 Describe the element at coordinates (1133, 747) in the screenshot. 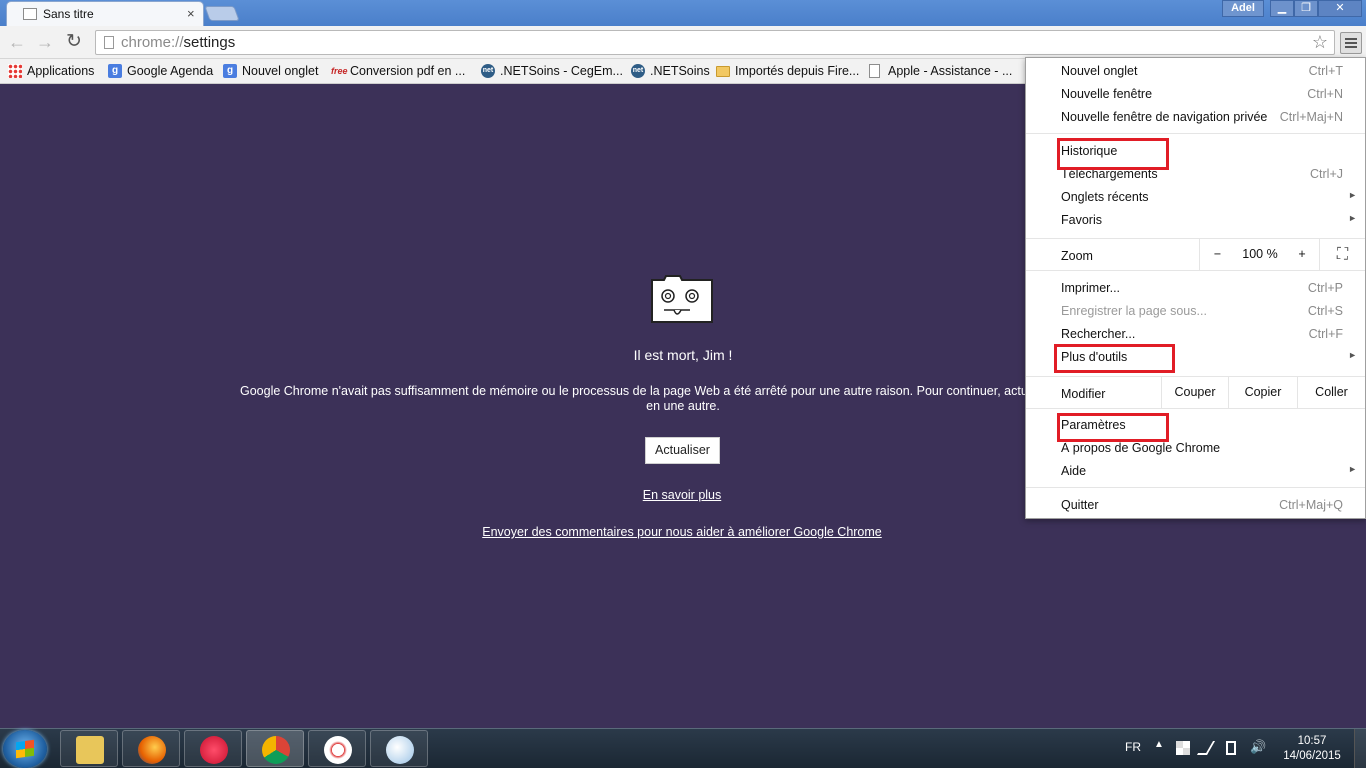

I see `language-indicator: FR` at that location.